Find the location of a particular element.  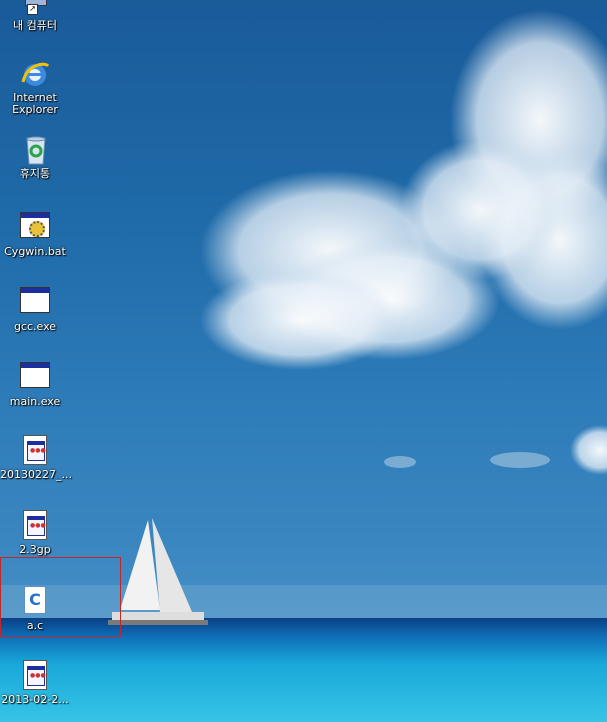

desktop-icon-gcc-exe: gcc.exe is located at coordinates (35, 308).